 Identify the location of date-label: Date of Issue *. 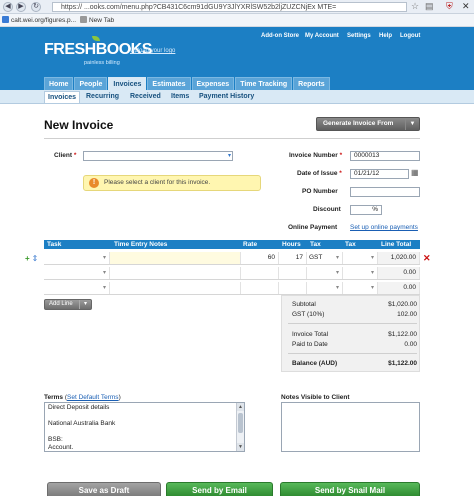
(319, 173).